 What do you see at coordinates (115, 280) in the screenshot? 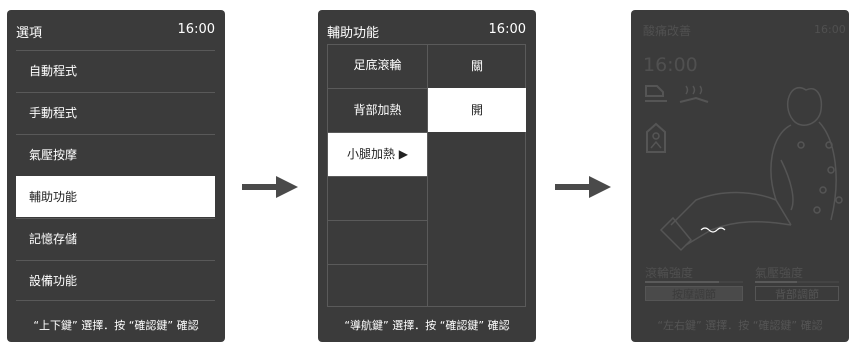
I see `menu-item-device: 設備功能` at bounding box center [115, 280].